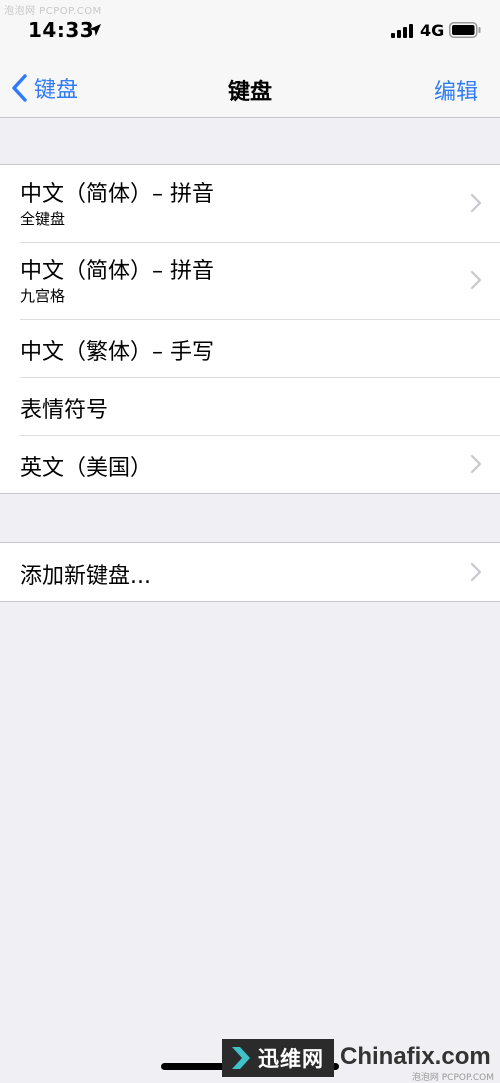 This screenshot has height=1083, width=500. Describe the element at coordinates (95, 30) in the screenshot. I see `location-arrow-icon` at that location.